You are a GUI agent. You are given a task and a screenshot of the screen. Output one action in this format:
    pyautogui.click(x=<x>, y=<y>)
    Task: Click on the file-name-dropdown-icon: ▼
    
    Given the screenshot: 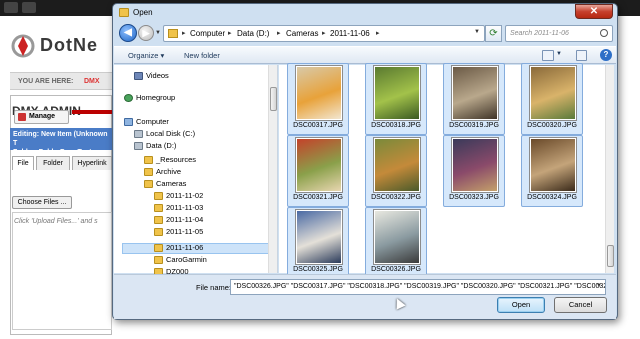 What is the action you would take?
    pyautogui.click(x=599, y=286)
    